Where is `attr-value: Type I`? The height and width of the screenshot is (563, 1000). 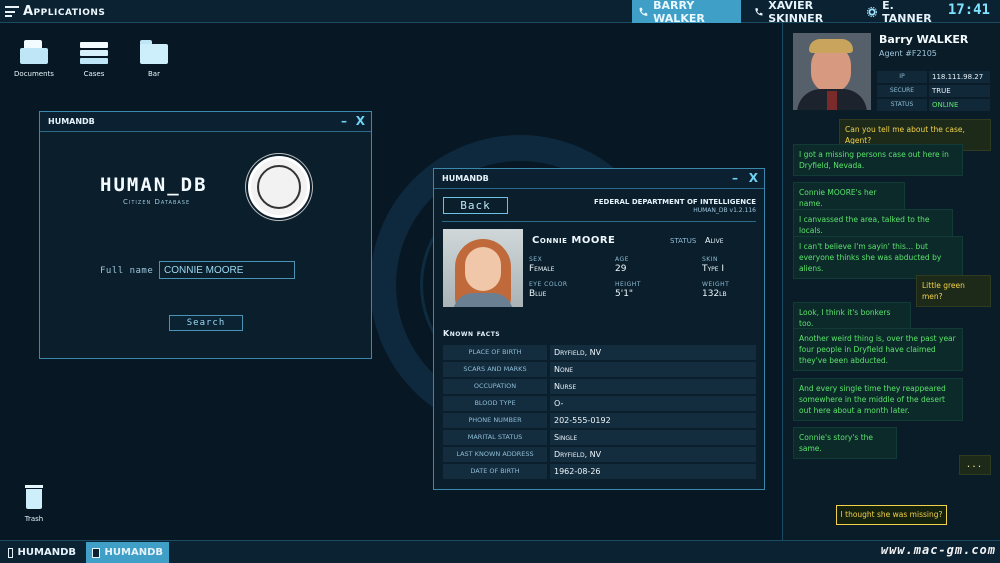 attr-value: Type I is located at coordinates (713, 269).